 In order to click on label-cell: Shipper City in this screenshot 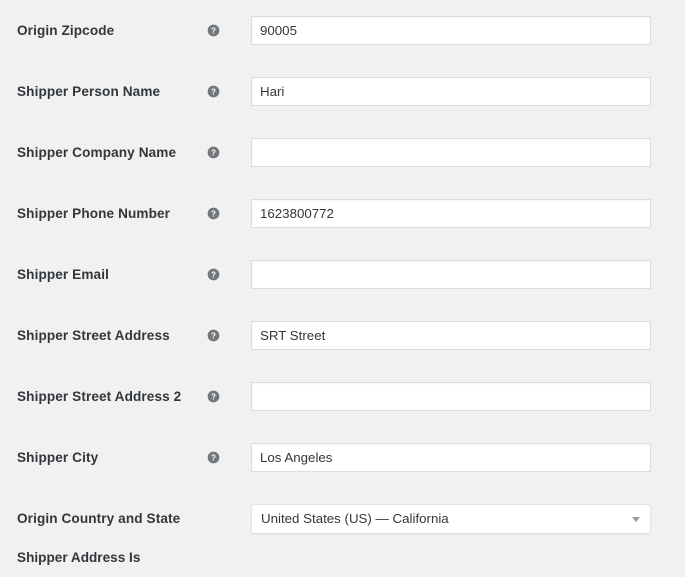, I will do `click(103, 457)`.